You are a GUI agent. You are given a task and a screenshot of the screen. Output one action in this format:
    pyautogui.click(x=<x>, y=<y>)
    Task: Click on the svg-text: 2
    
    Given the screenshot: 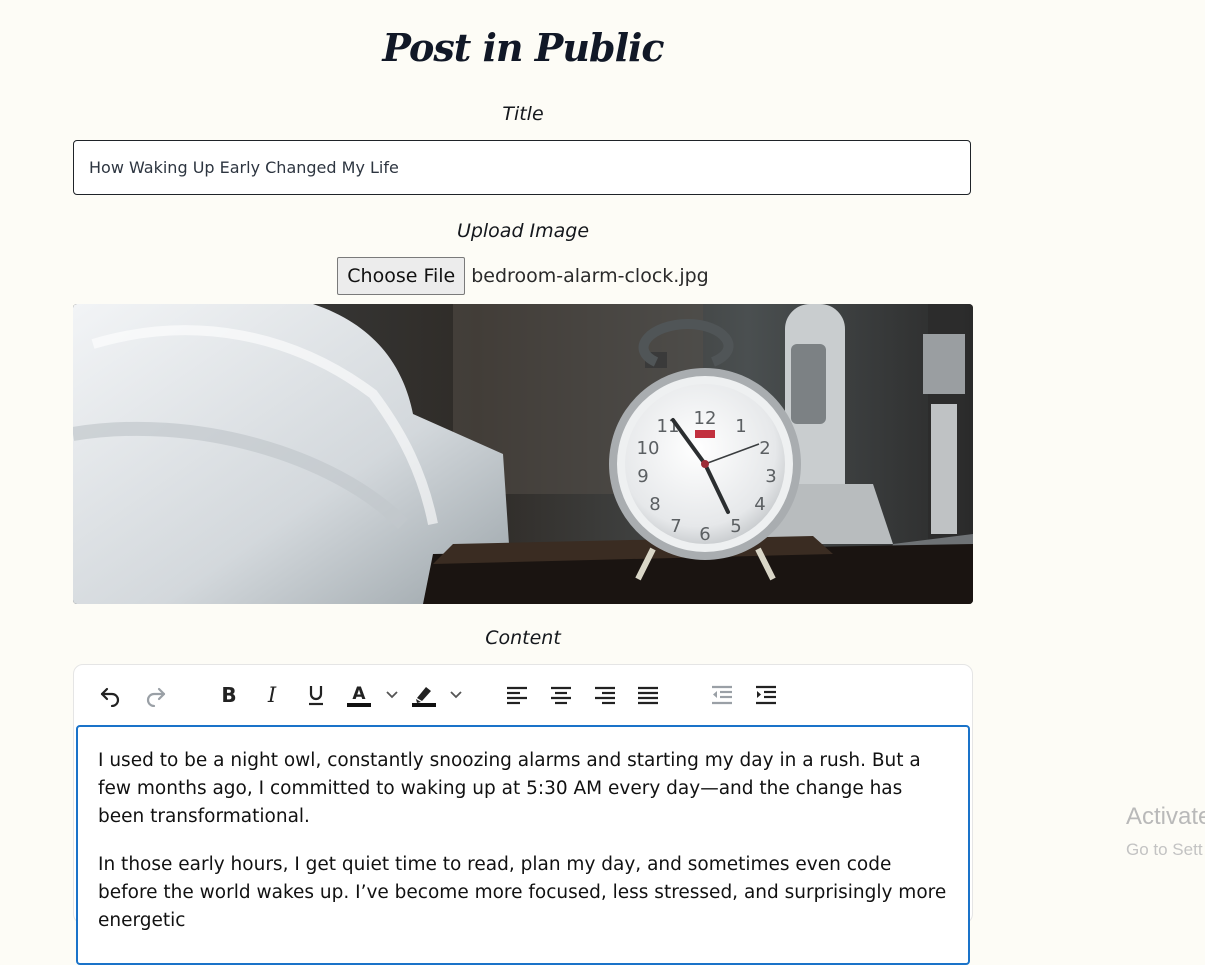 What is the action you would take?
    pyautogui.click(x=764, y=448)
    